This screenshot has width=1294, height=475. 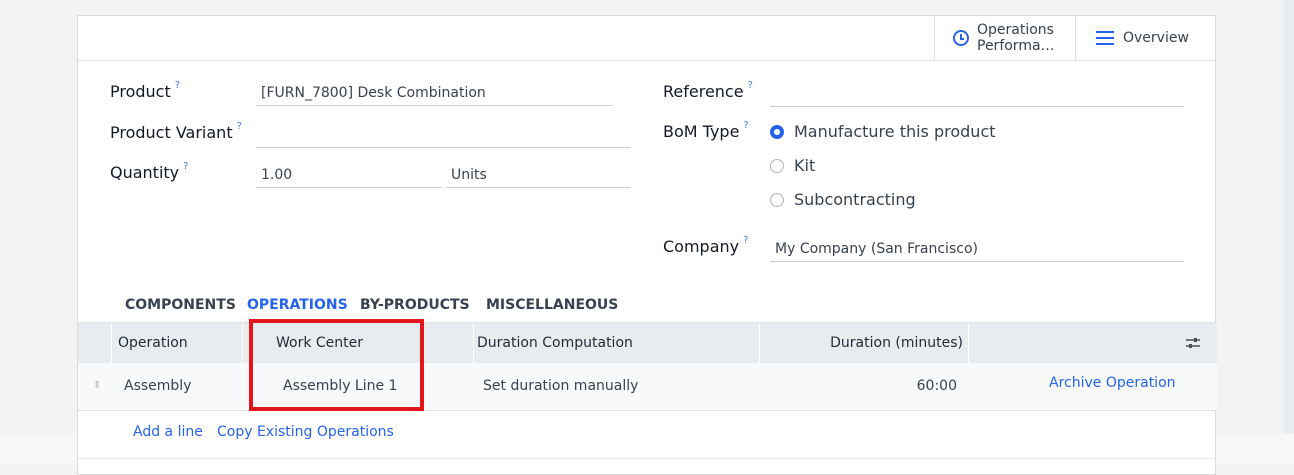 What do you see at coordinates (157, 387) in the screenshot?
I see `operation-cell: Assembly` at bounding box center [157, 387].